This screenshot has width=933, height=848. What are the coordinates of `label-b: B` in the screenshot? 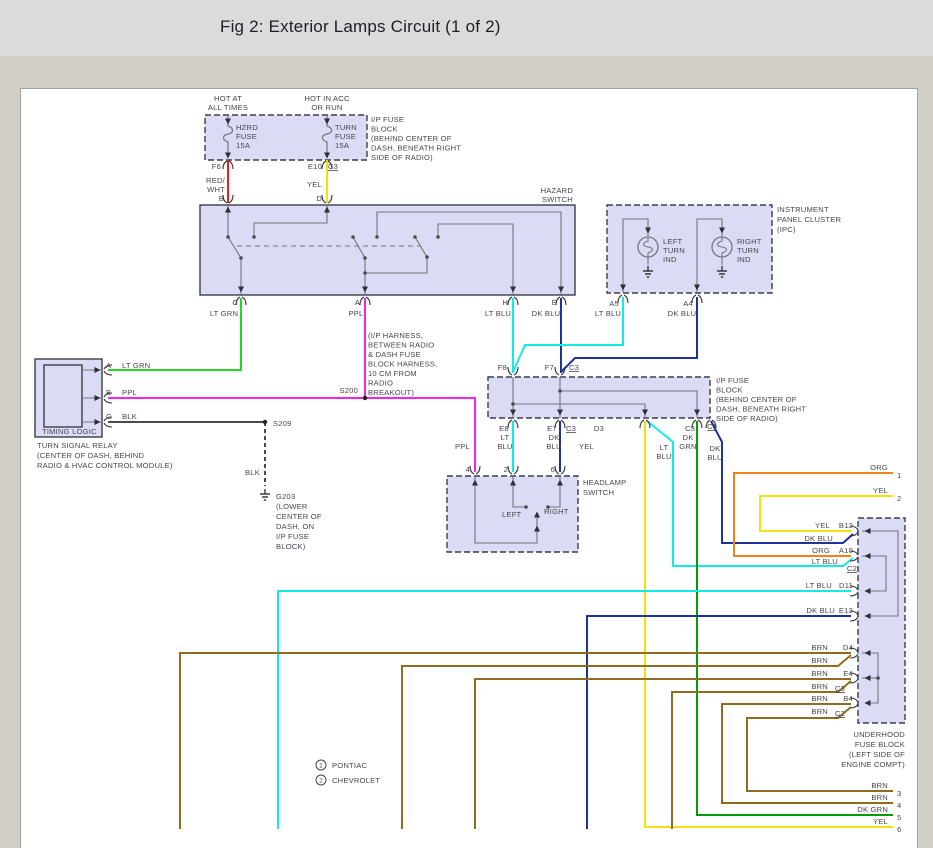 It's located at (221, 198).